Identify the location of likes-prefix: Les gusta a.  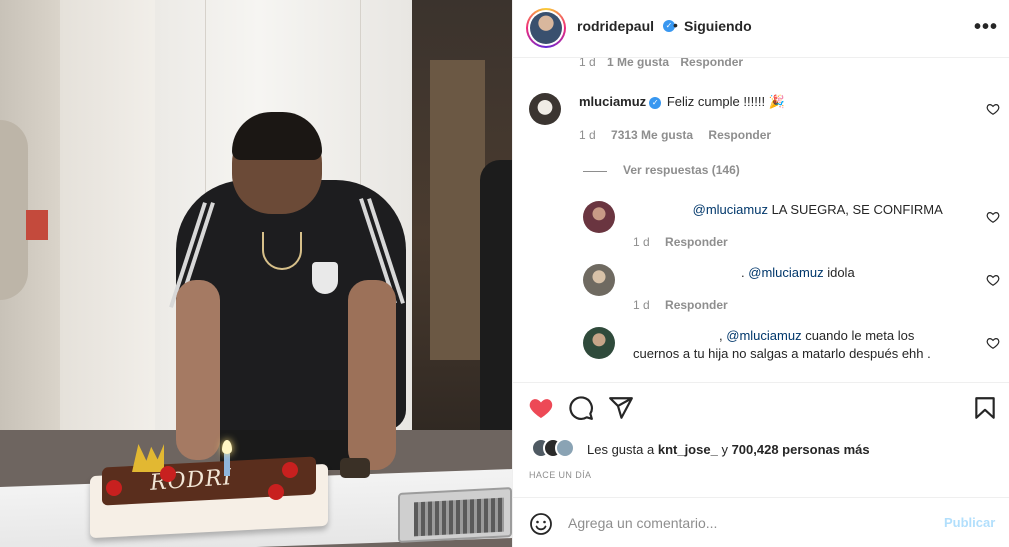
(621, 449).